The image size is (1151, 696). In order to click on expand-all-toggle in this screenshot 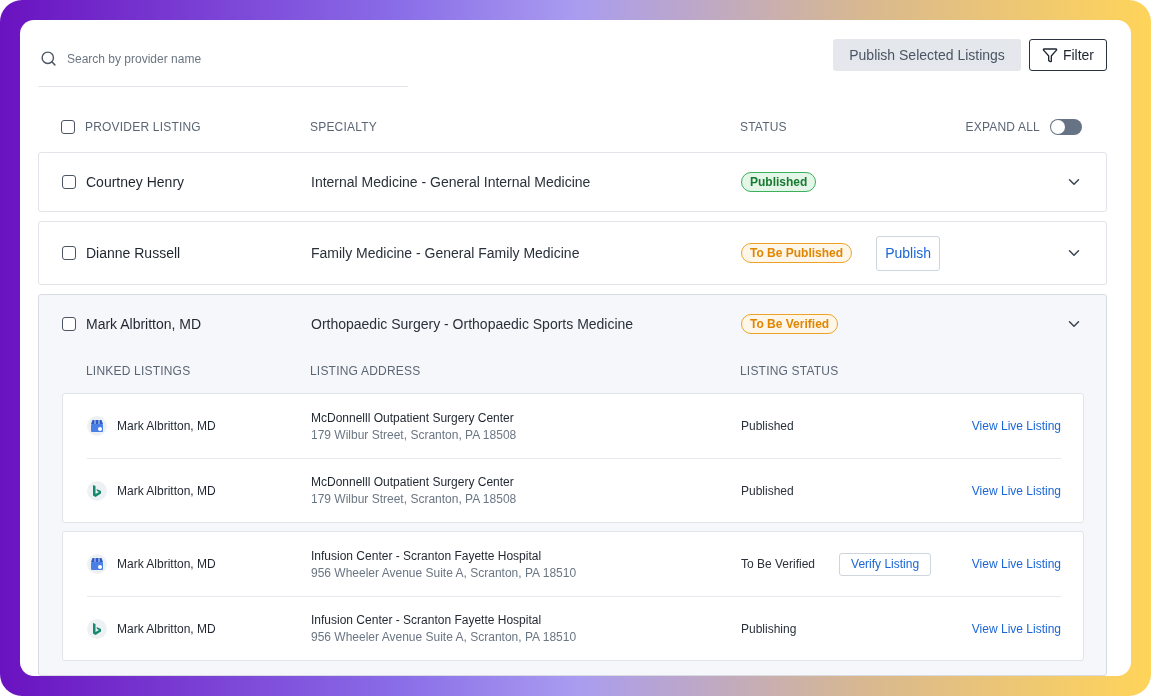, I will do `click(1066, 126)`.